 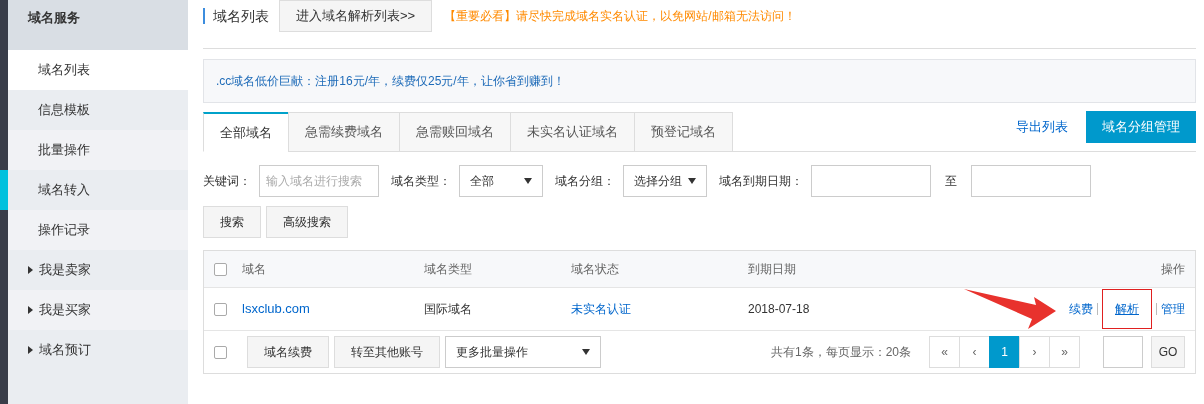 I want to click on batch-operations-select: 更多批量操作, so click(x=523, y=352).